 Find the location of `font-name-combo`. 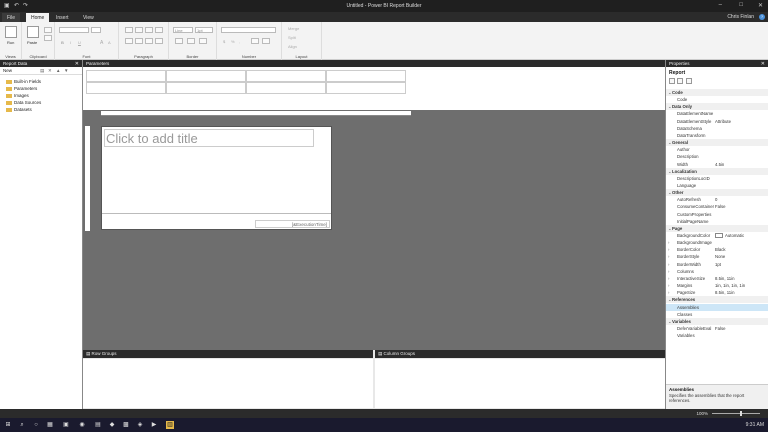

font-name-combo is located at coordinates (74, 30).